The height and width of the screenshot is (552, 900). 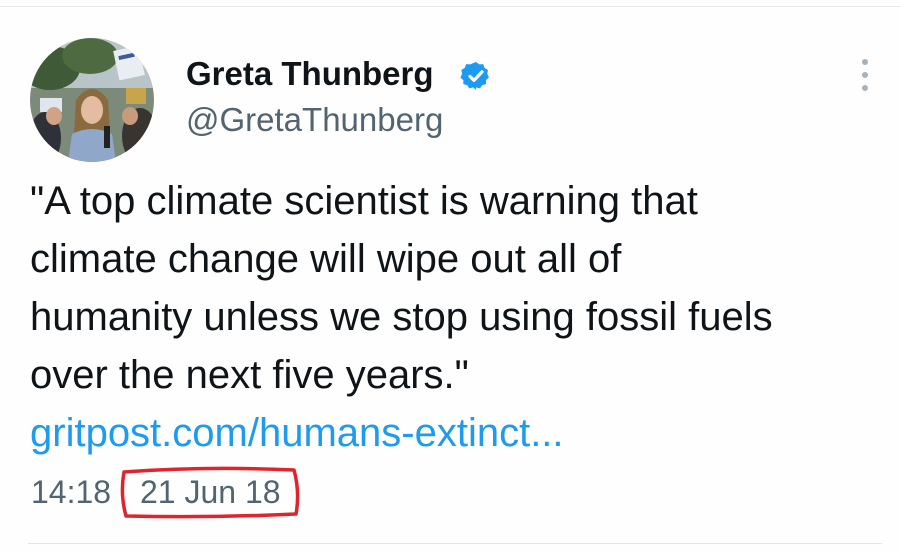 I want to click on verified-badge-icon, so click(x=474, y=76).